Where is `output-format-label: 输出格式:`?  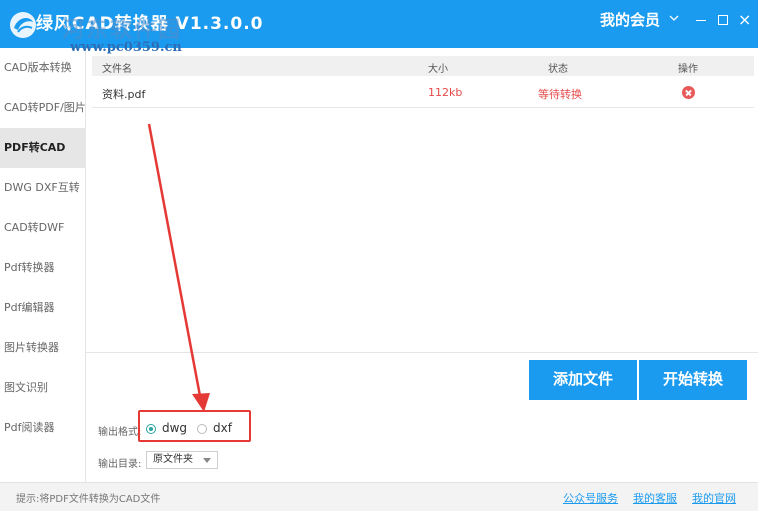 output-format-label: 输出格式: is located at coordinates (120, 432).